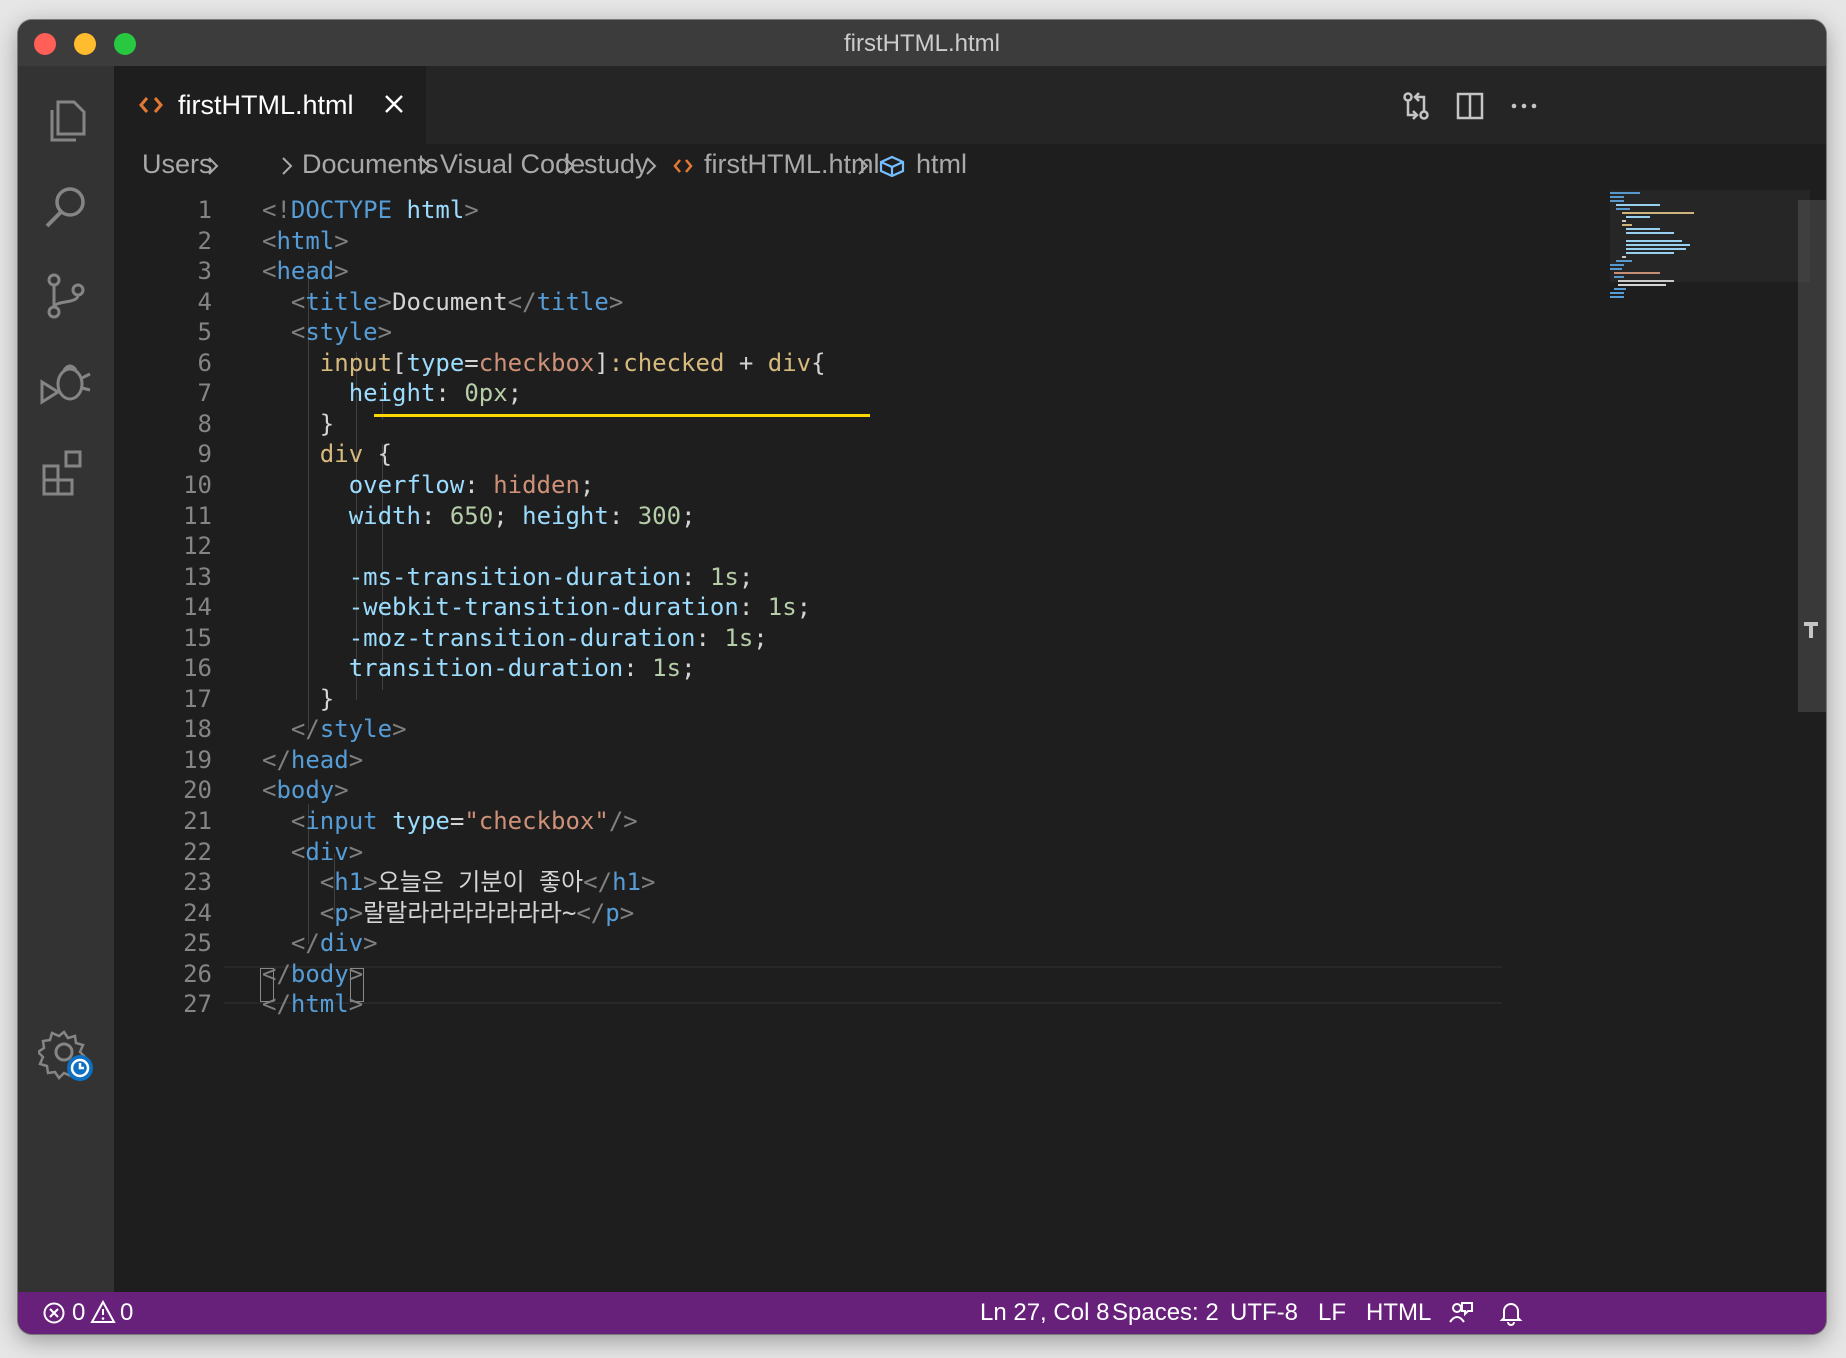 Image resolution: width=1846 pixels, height=1358 pixels. Describe the element at coordinates (103, 1312) in the screenshot. I see `warning-icon` at that location.